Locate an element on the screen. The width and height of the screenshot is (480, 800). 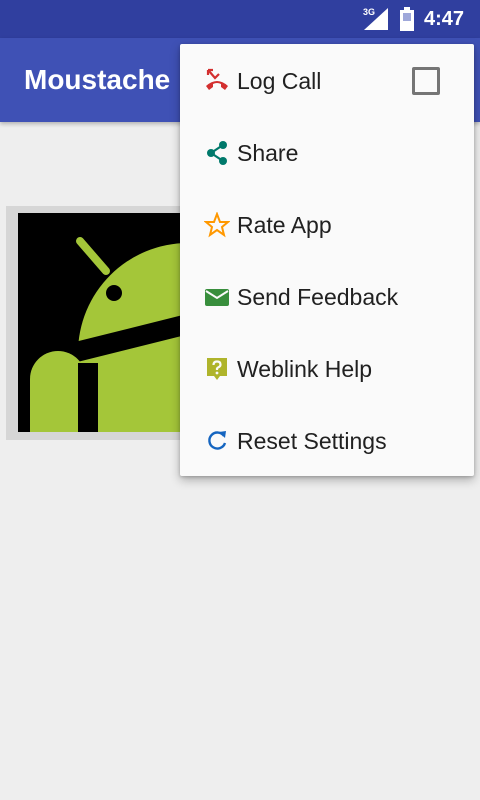
android-image-card is located at coordinates (106, 323).